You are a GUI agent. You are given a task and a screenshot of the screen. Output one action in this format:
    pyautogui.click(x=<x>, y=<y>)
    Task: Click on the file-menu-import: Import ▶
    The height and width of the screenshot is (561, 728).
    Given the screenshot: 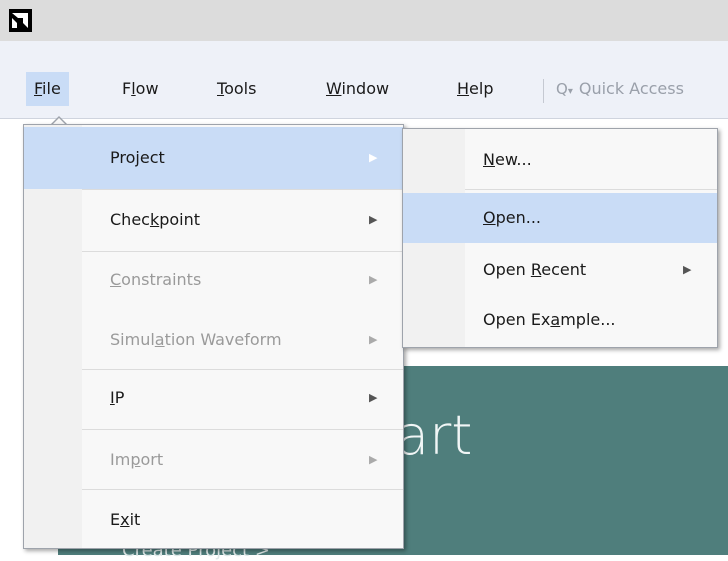 What is the action you would take?
    pyautogui.click(x=213, y=460)
    